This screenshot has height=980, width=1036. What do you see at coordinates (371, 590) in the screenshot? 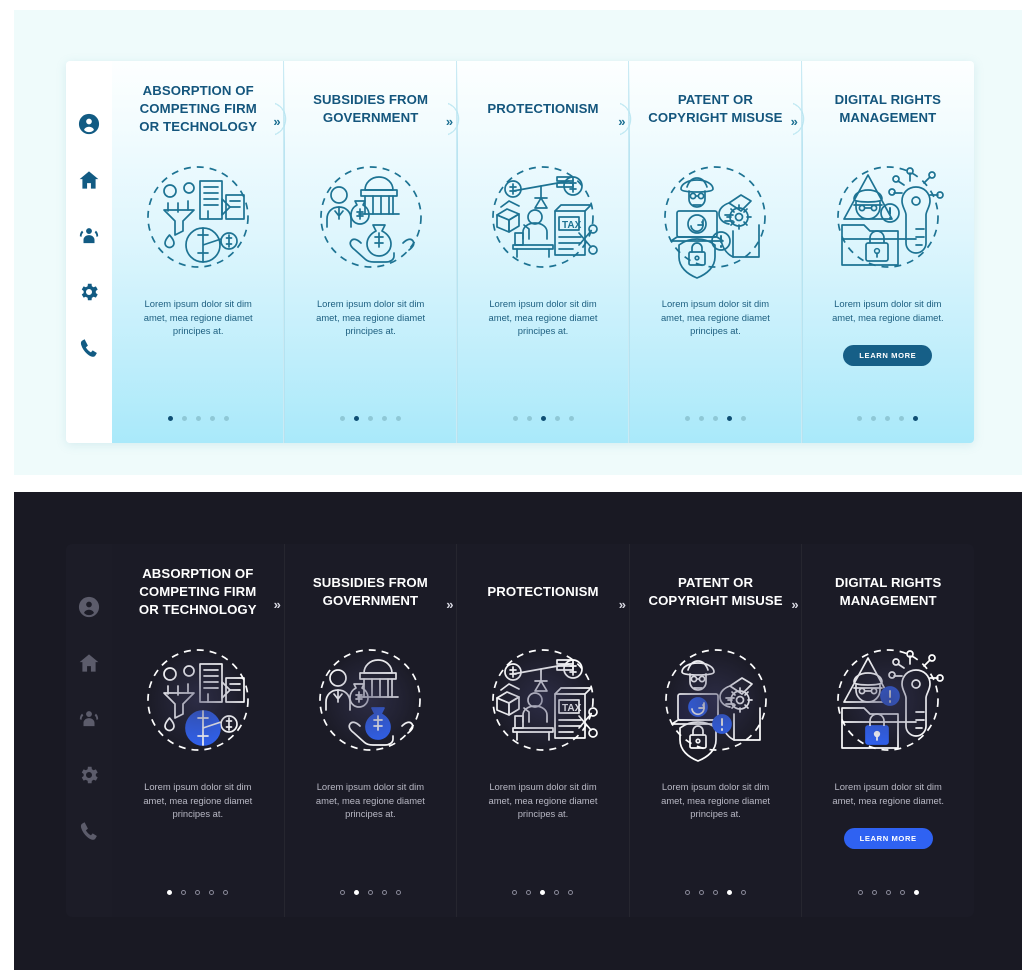
I see `panel-header: SUBSIDIES FROM GOVERNMENT` at bounding box center [371, 590].